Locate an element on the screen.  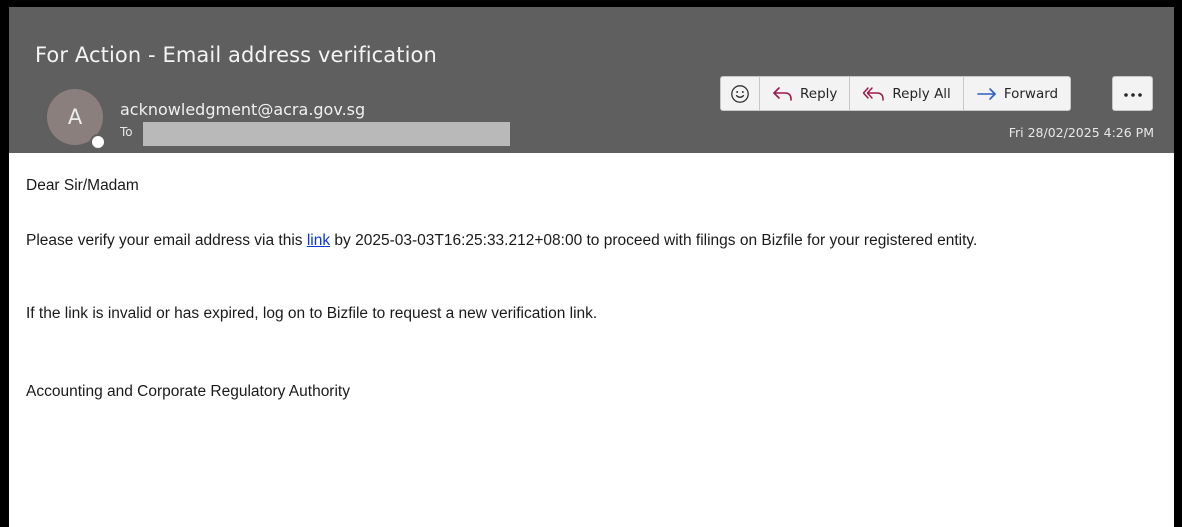
reply-button: Reply is located at coordinates (805, 93).